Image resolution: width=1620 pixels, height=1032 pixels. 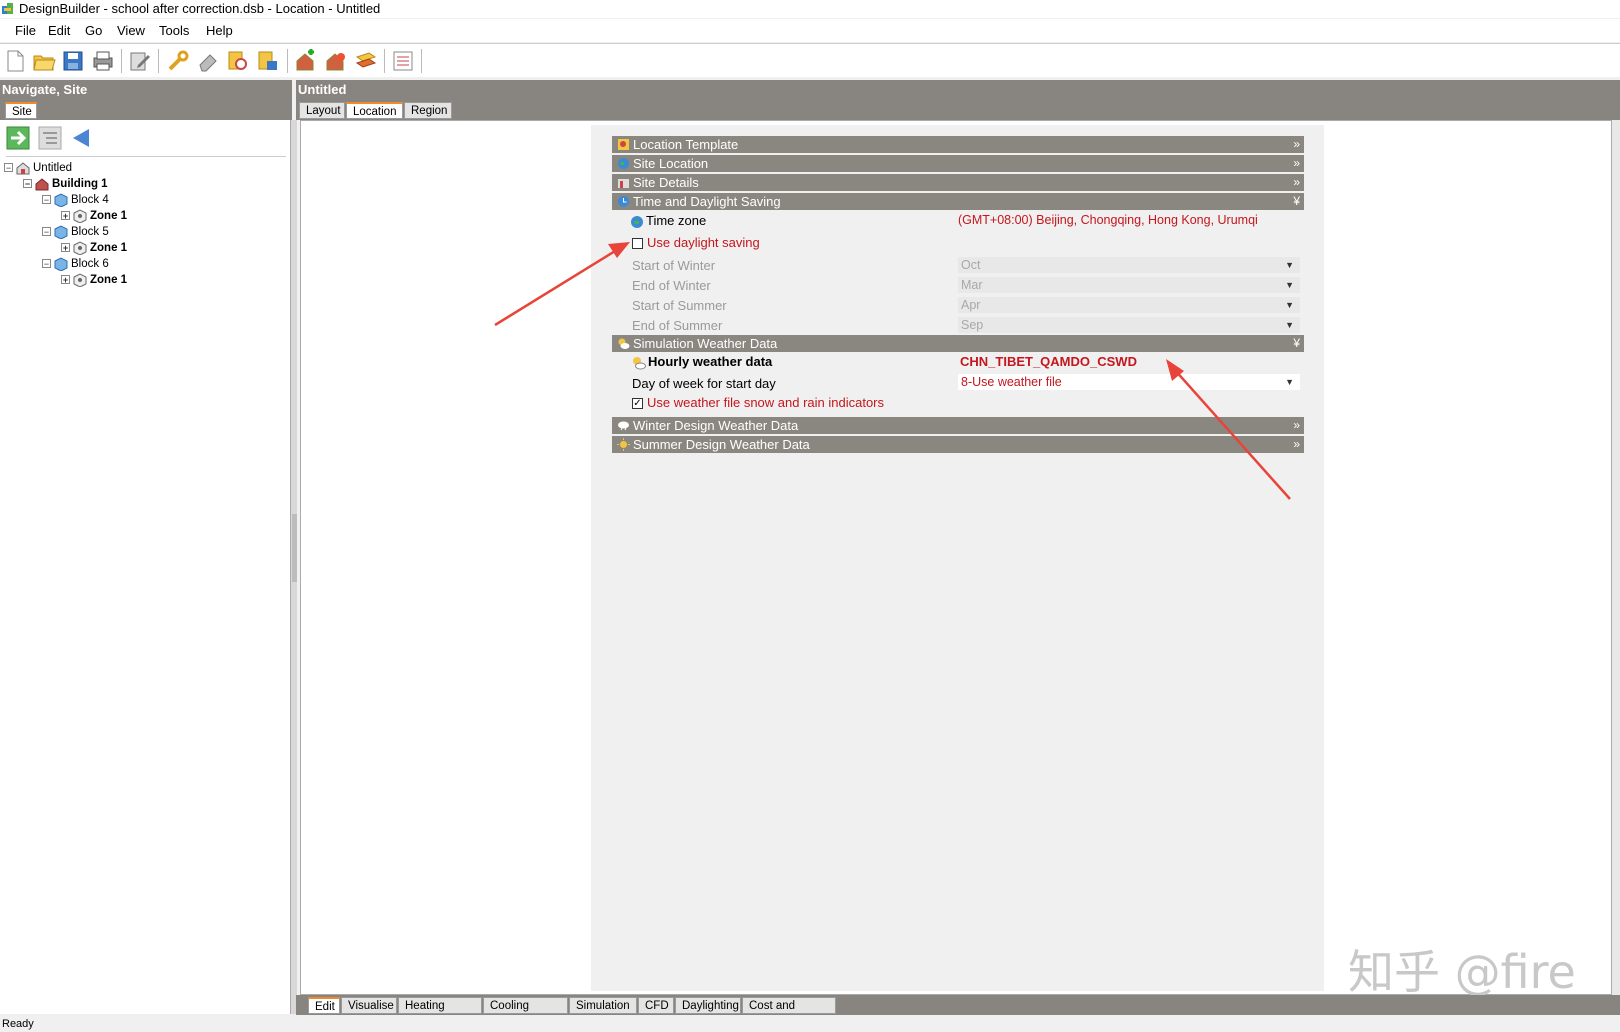 I want to click on new-icon, so click(x=15, y=61).